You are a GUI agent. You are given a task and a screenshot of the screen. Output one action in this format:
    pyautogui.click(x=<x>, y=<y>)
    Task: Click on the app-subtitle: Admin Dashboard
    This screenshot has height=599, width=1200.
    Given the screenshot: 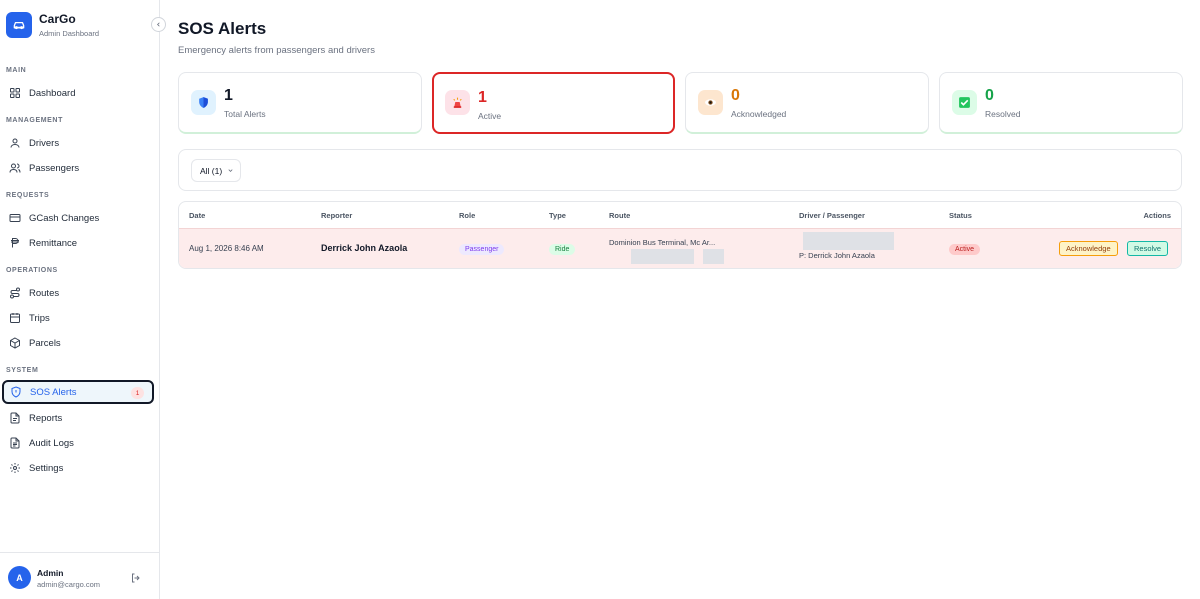 What is the action you would take?
    pyautogui.click(x=69, y=33)
    